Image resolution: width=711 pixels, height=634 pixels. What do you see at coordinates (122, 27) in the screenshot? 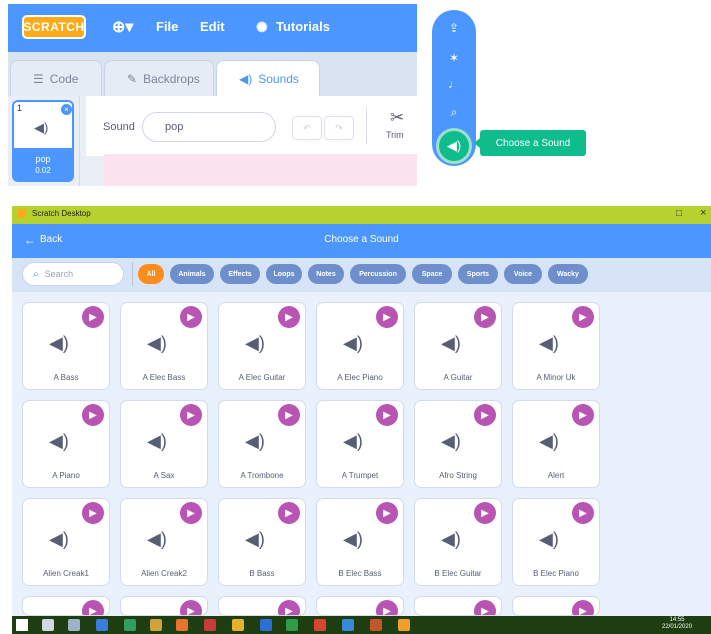
I see `globe-icon: ⊕▾` at bounding box center [122, 27].